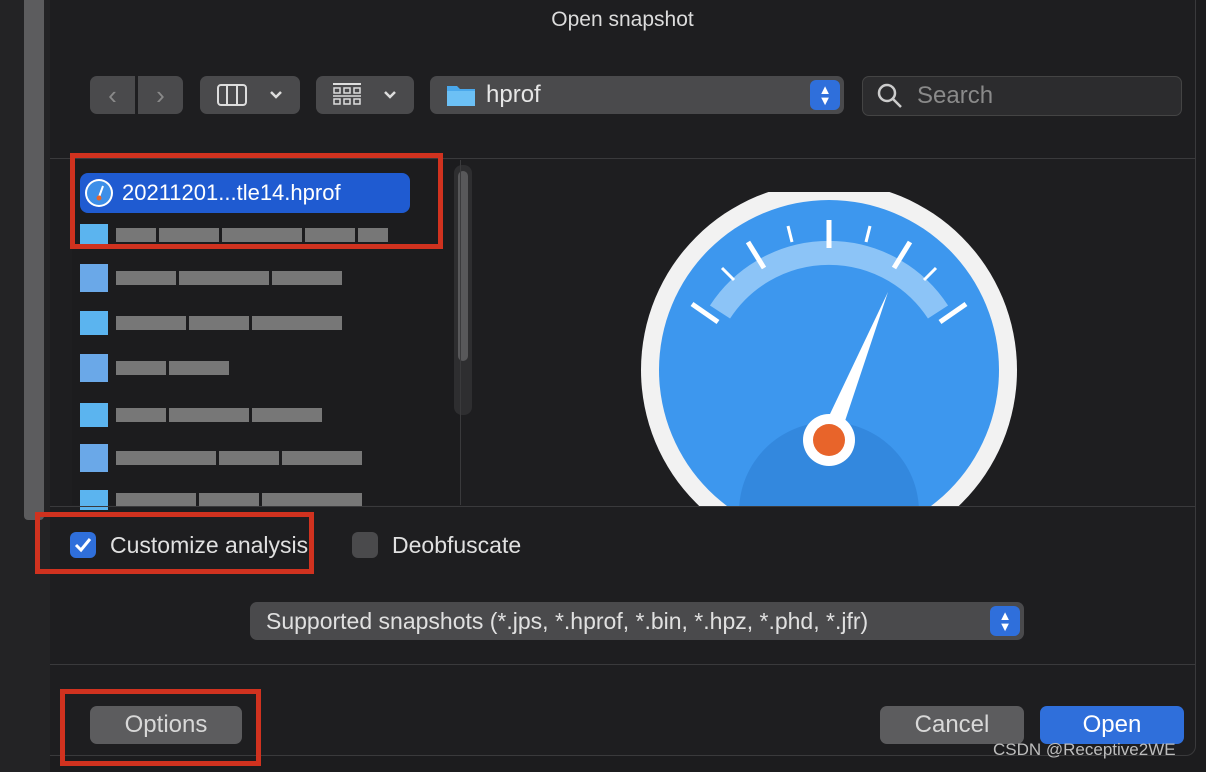 Image resolution: width=1206 pixels, height=772 pixels. Describe the element at coordinates (637, 95) in the screenshot. I see `location-popup: hprof ▲ ▼` at that location.